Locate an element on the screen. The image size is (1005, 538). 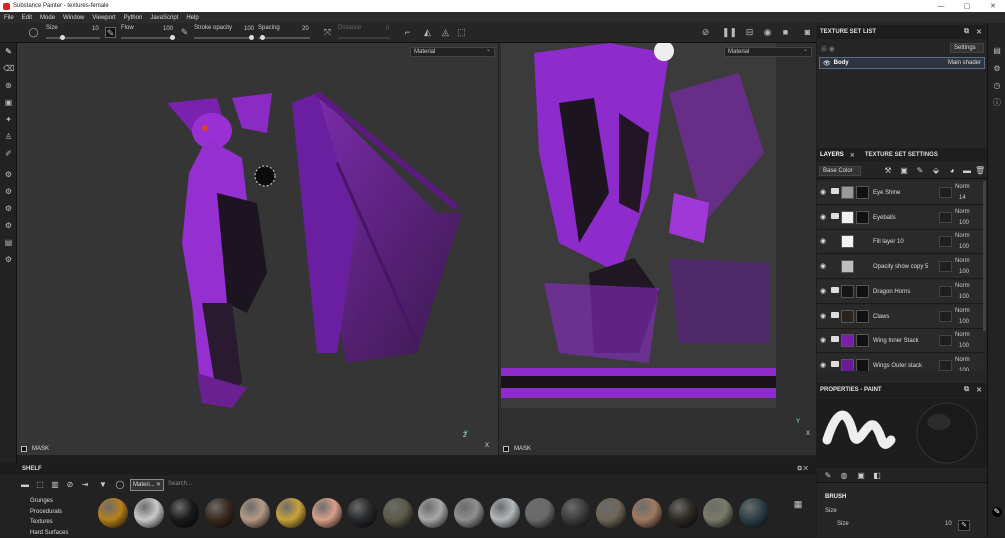
flow-pressure-icon: ✎ is located at coordinates (184, 32).